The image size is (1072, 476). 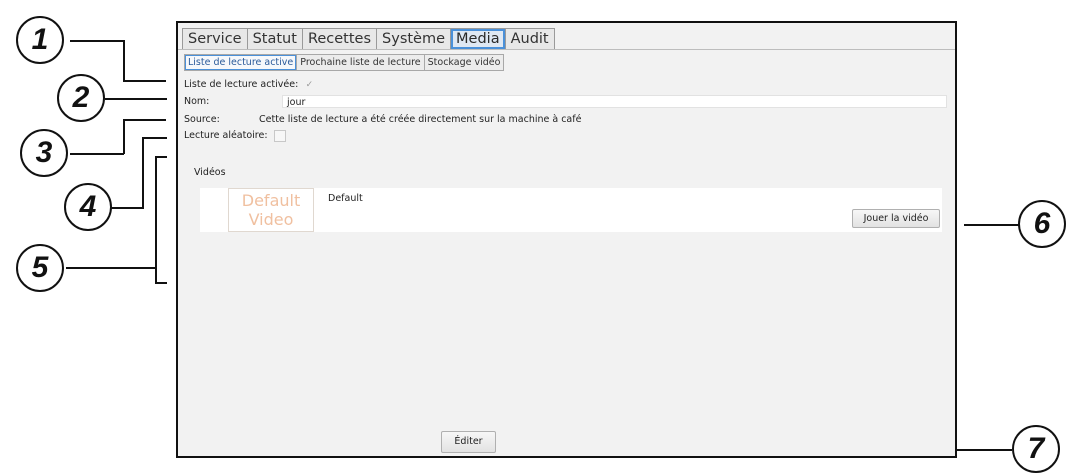 I want to click on tab-recettes: Recettes, so click(x=340, y=39).